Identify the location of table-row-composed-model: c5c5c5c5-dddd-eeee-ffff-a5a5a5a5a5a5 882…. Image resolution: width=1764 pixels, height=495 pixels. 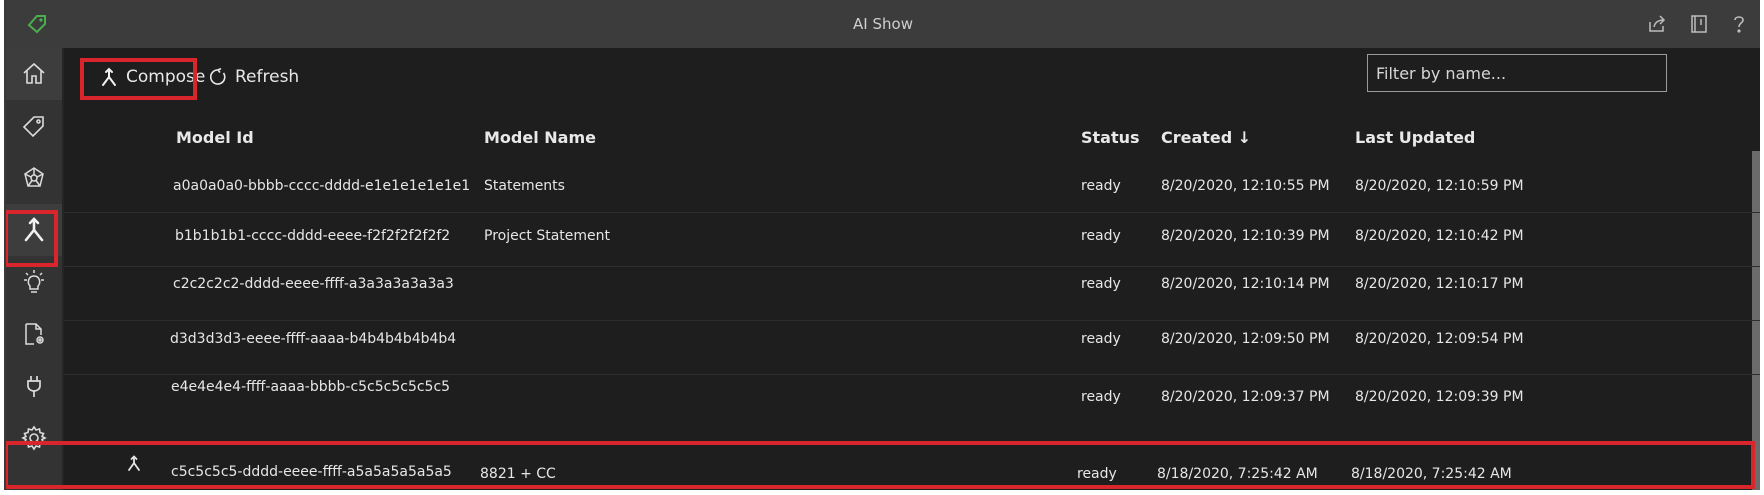
(912, 467).